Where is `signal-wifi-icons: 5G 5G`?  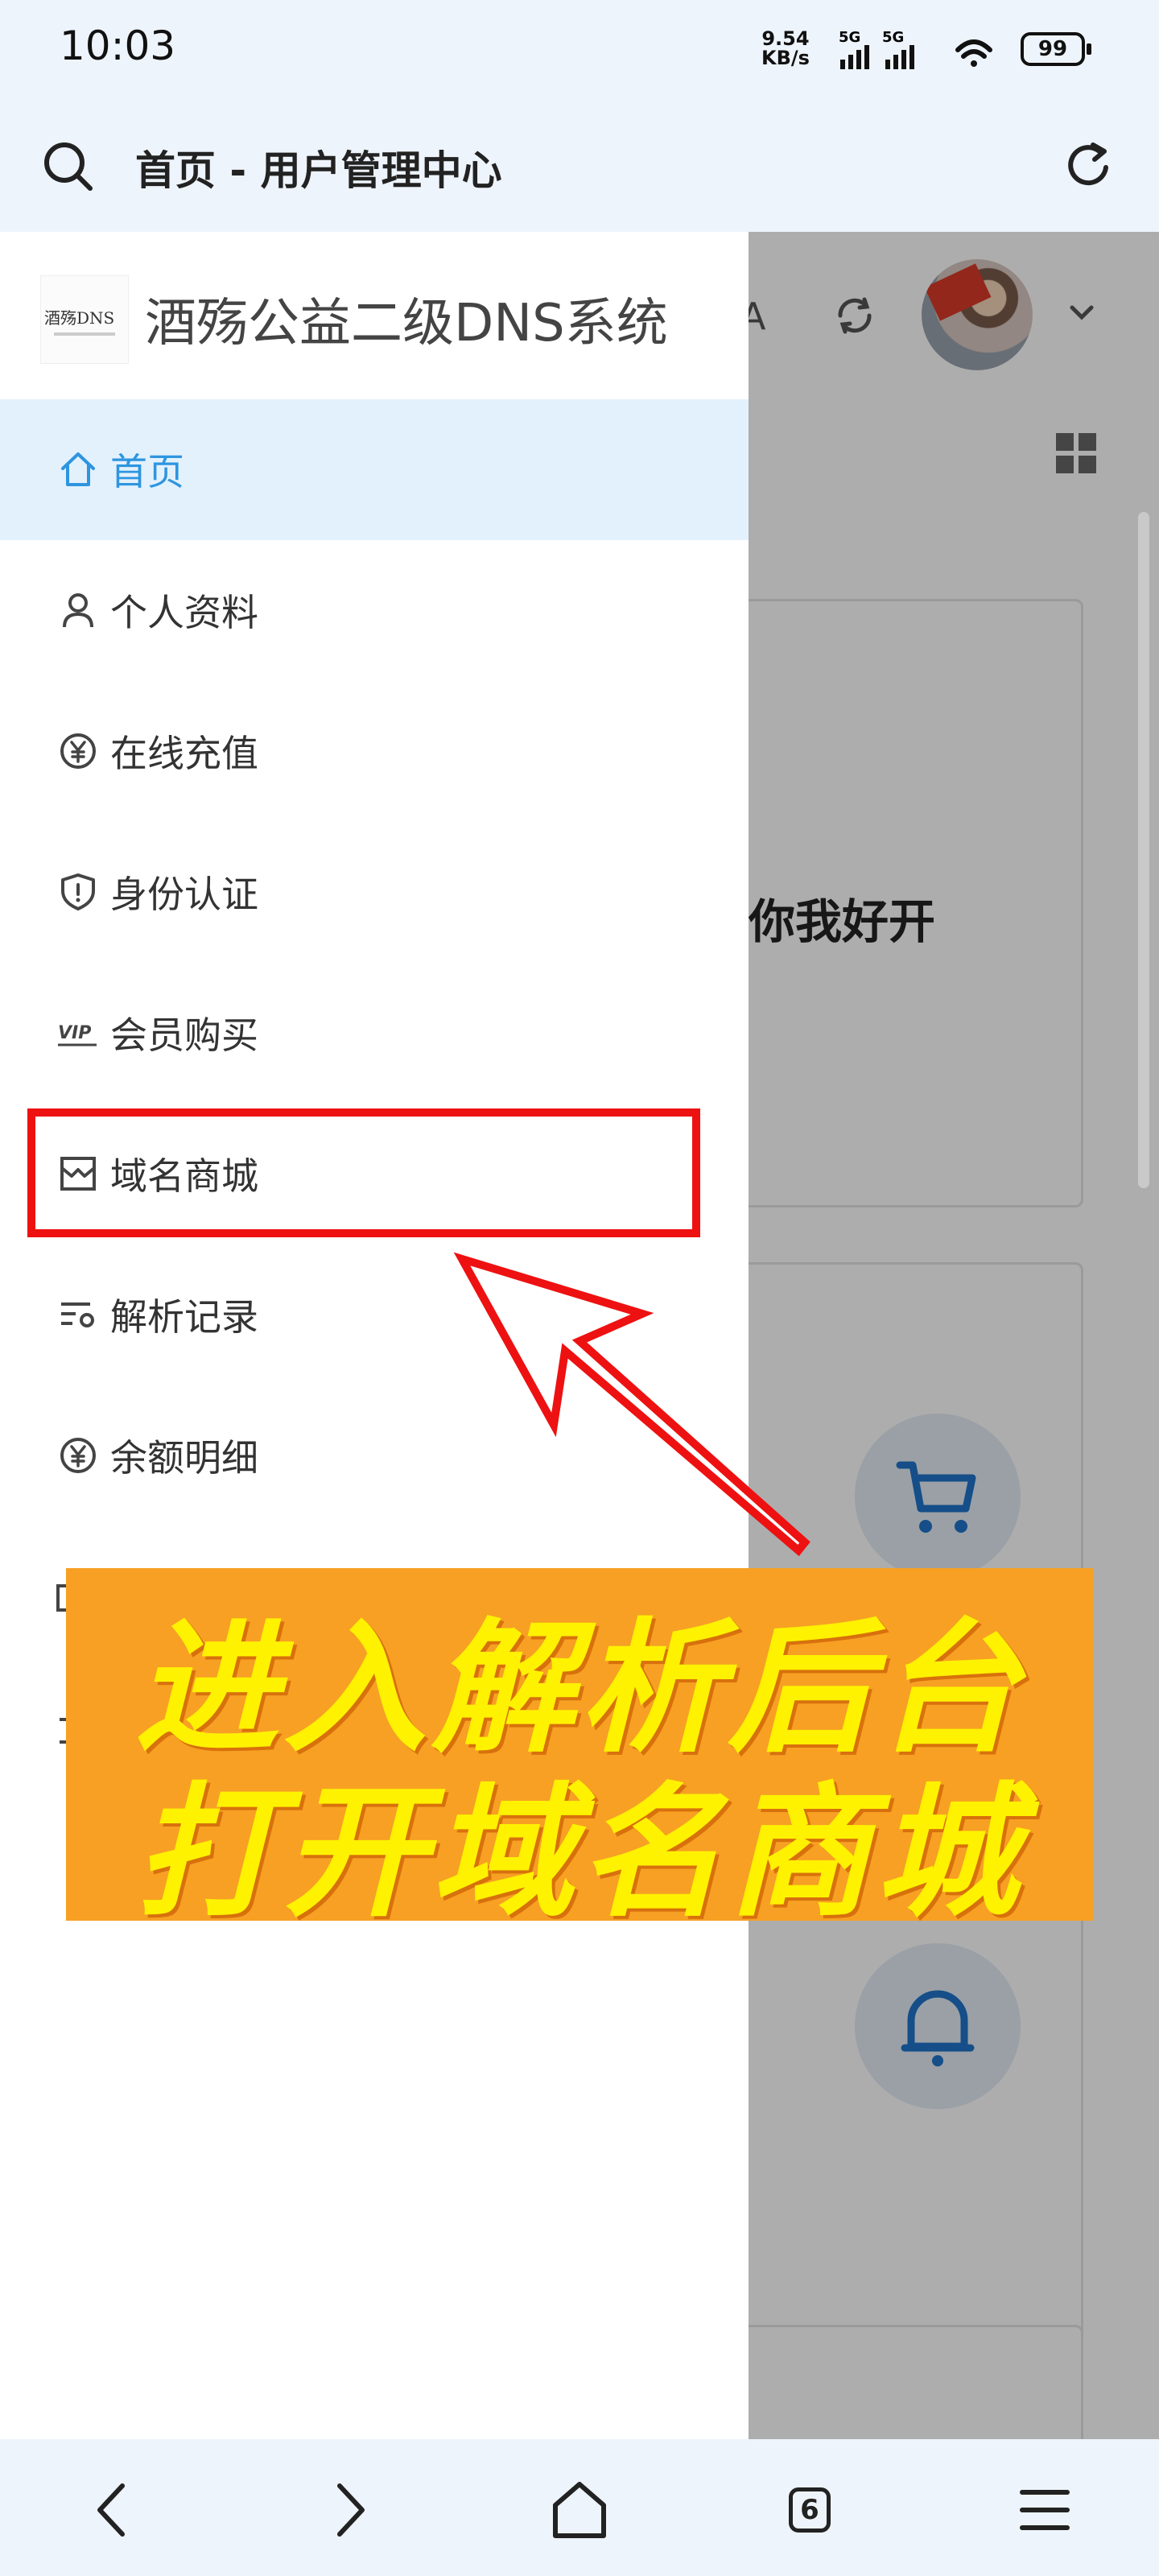 signal-wifi-icons: 5G 5G is located at coordinates (915, 49).